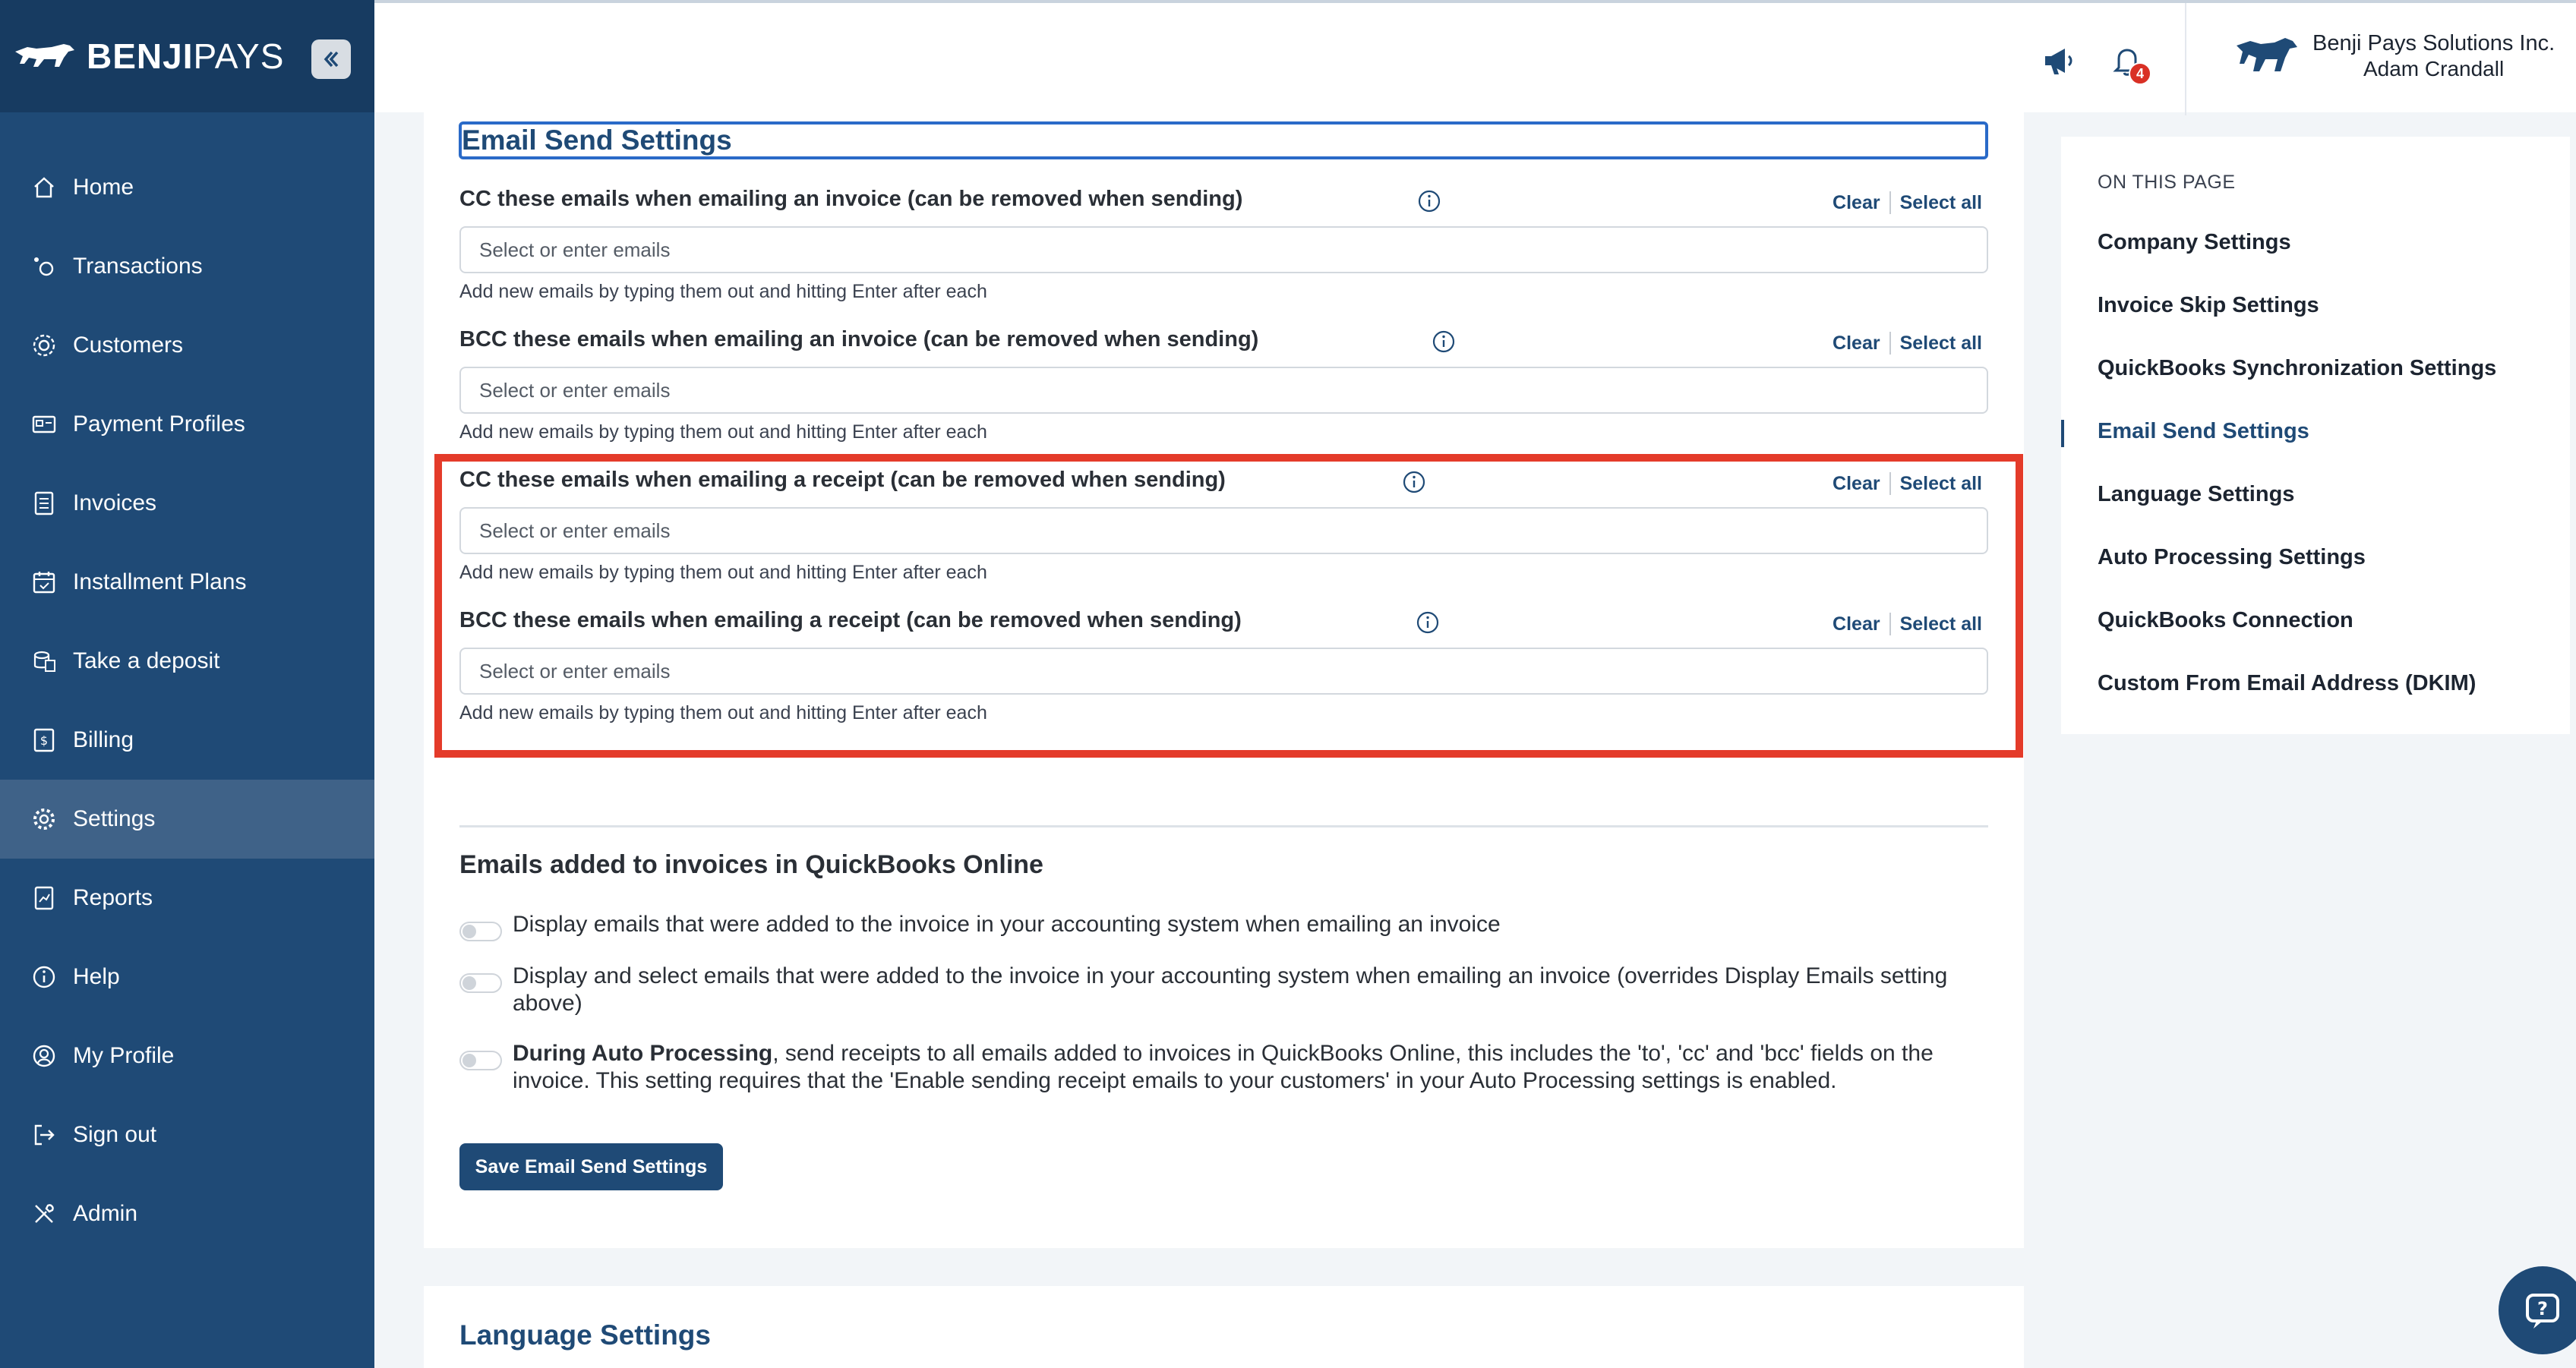  I want to click on user-name: Adam Crandall, so click(2434, 68).